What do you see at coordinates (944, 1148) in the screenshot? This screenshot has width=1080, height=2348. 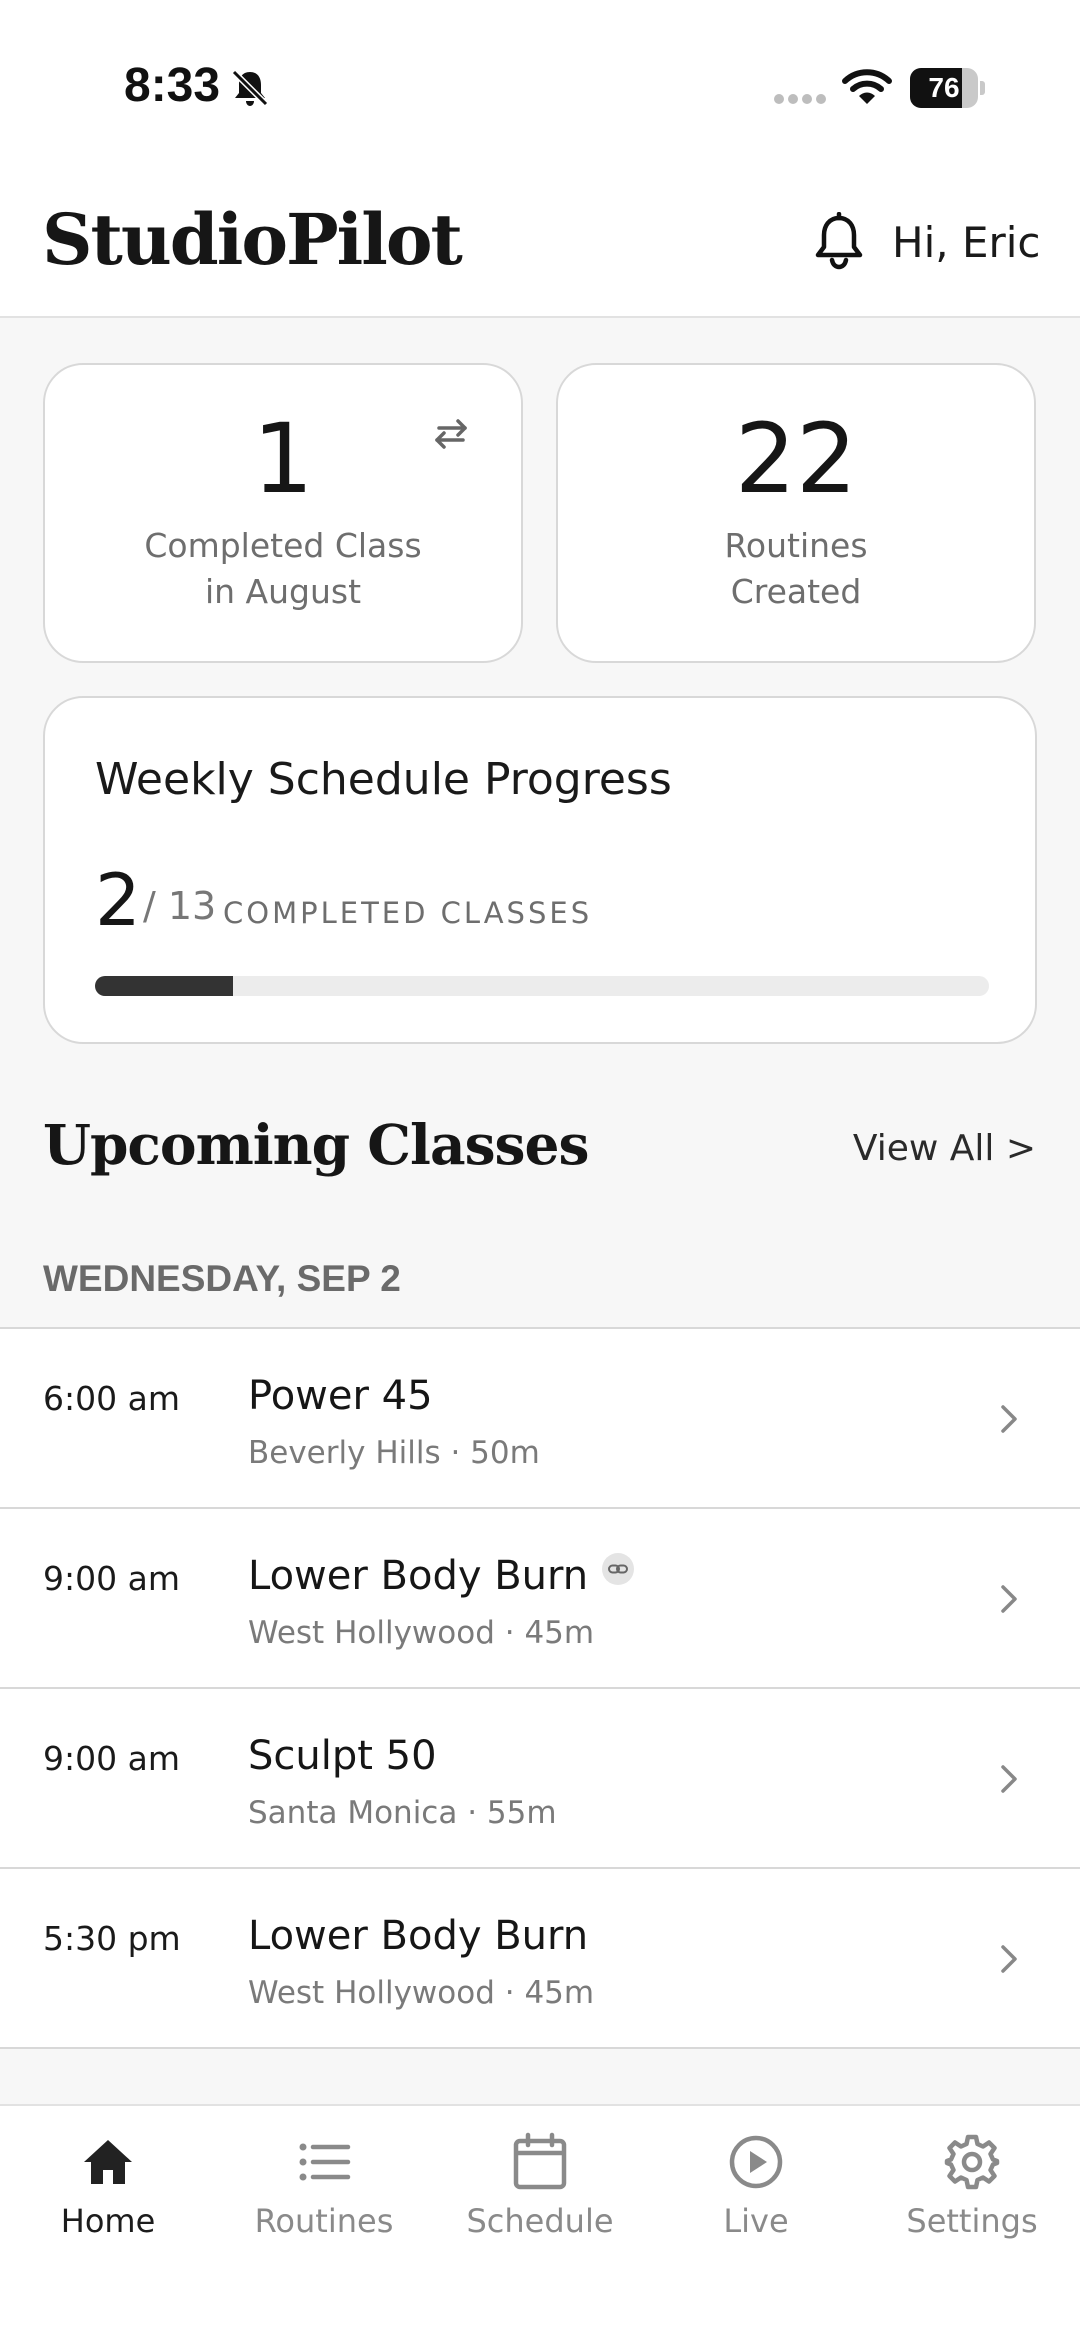 I see `view-all-link: View All >` at bounding box center [944, 1148].